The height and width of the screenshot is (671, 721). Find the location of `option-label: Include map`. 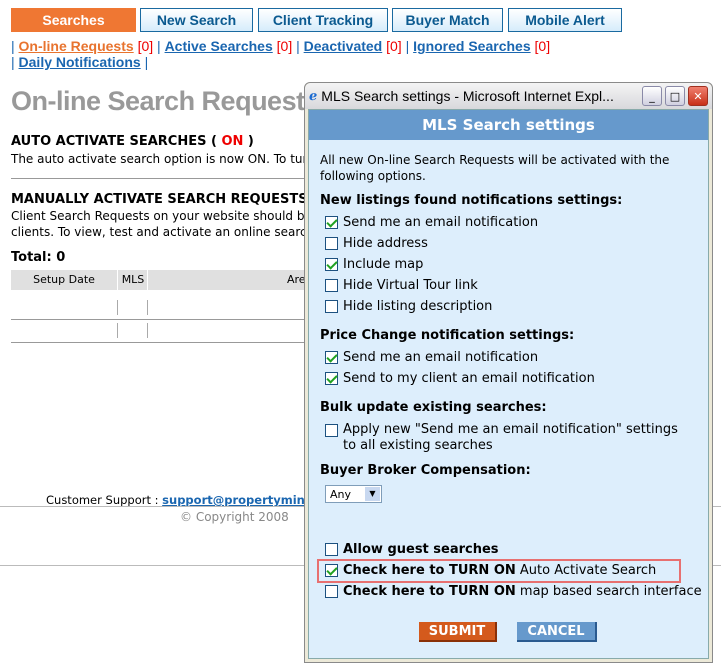

option-label: Include map is located at coordinates (383, 264).